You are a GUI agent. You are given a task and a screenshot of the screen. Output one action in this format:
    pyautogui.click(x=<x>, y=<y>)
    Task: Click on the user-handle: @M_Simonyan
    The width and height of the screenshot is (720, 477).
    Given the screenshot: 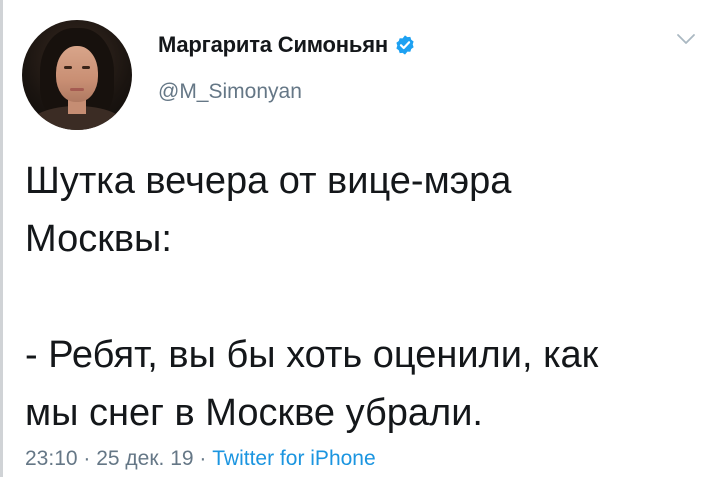 What is the action you would take?
    pyautogui.click(x=230, y=92)
    